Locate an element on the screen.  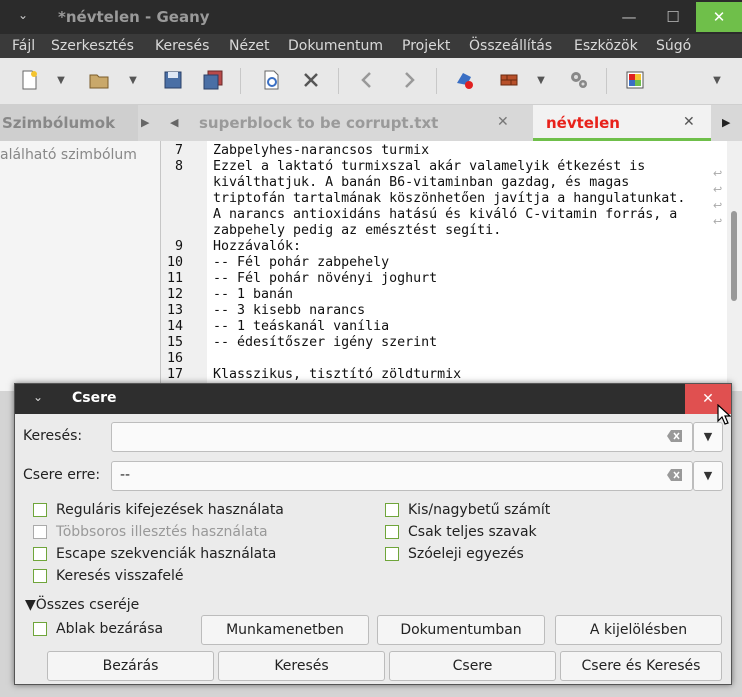
in-selection-button: A kijelölésben is located at coordinates (638, 630).